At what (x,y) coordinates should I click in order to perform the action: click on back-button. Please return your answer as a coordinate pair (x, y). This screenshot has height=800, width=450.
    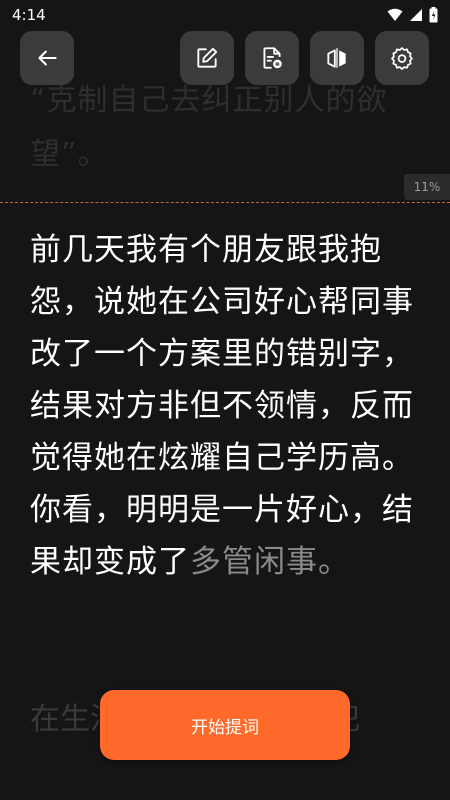
    Looking at the image, I should click on (47, 58).